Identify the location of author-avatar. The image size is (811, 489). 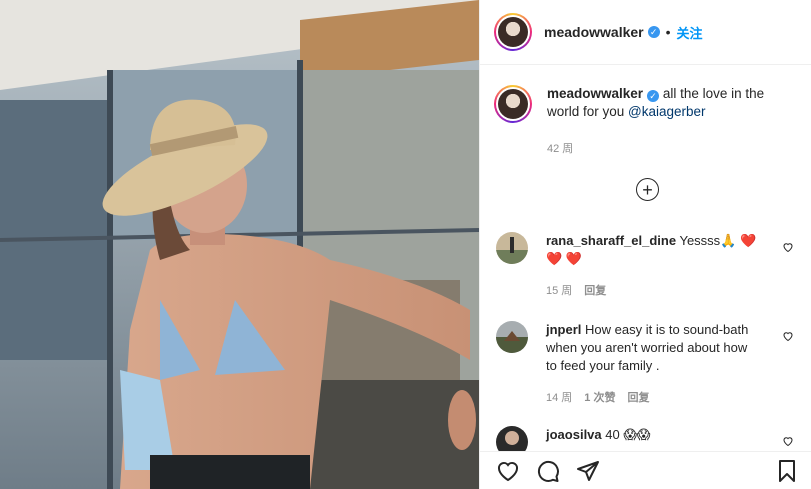
(513, 32).